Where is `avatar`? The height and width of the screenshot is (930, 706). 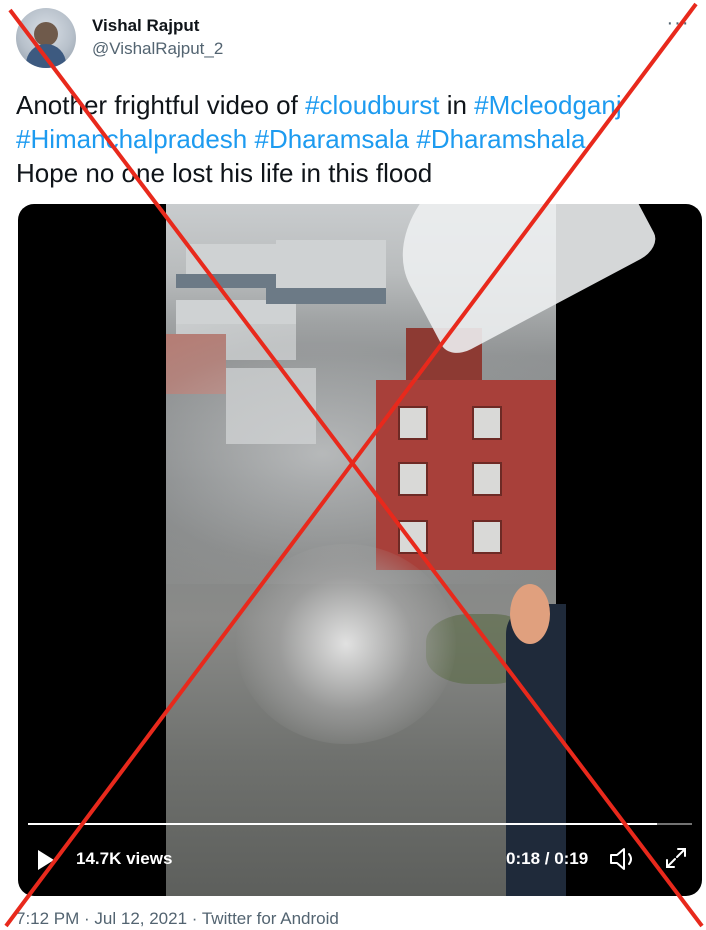 avatar is located at coordinates (46, 38).